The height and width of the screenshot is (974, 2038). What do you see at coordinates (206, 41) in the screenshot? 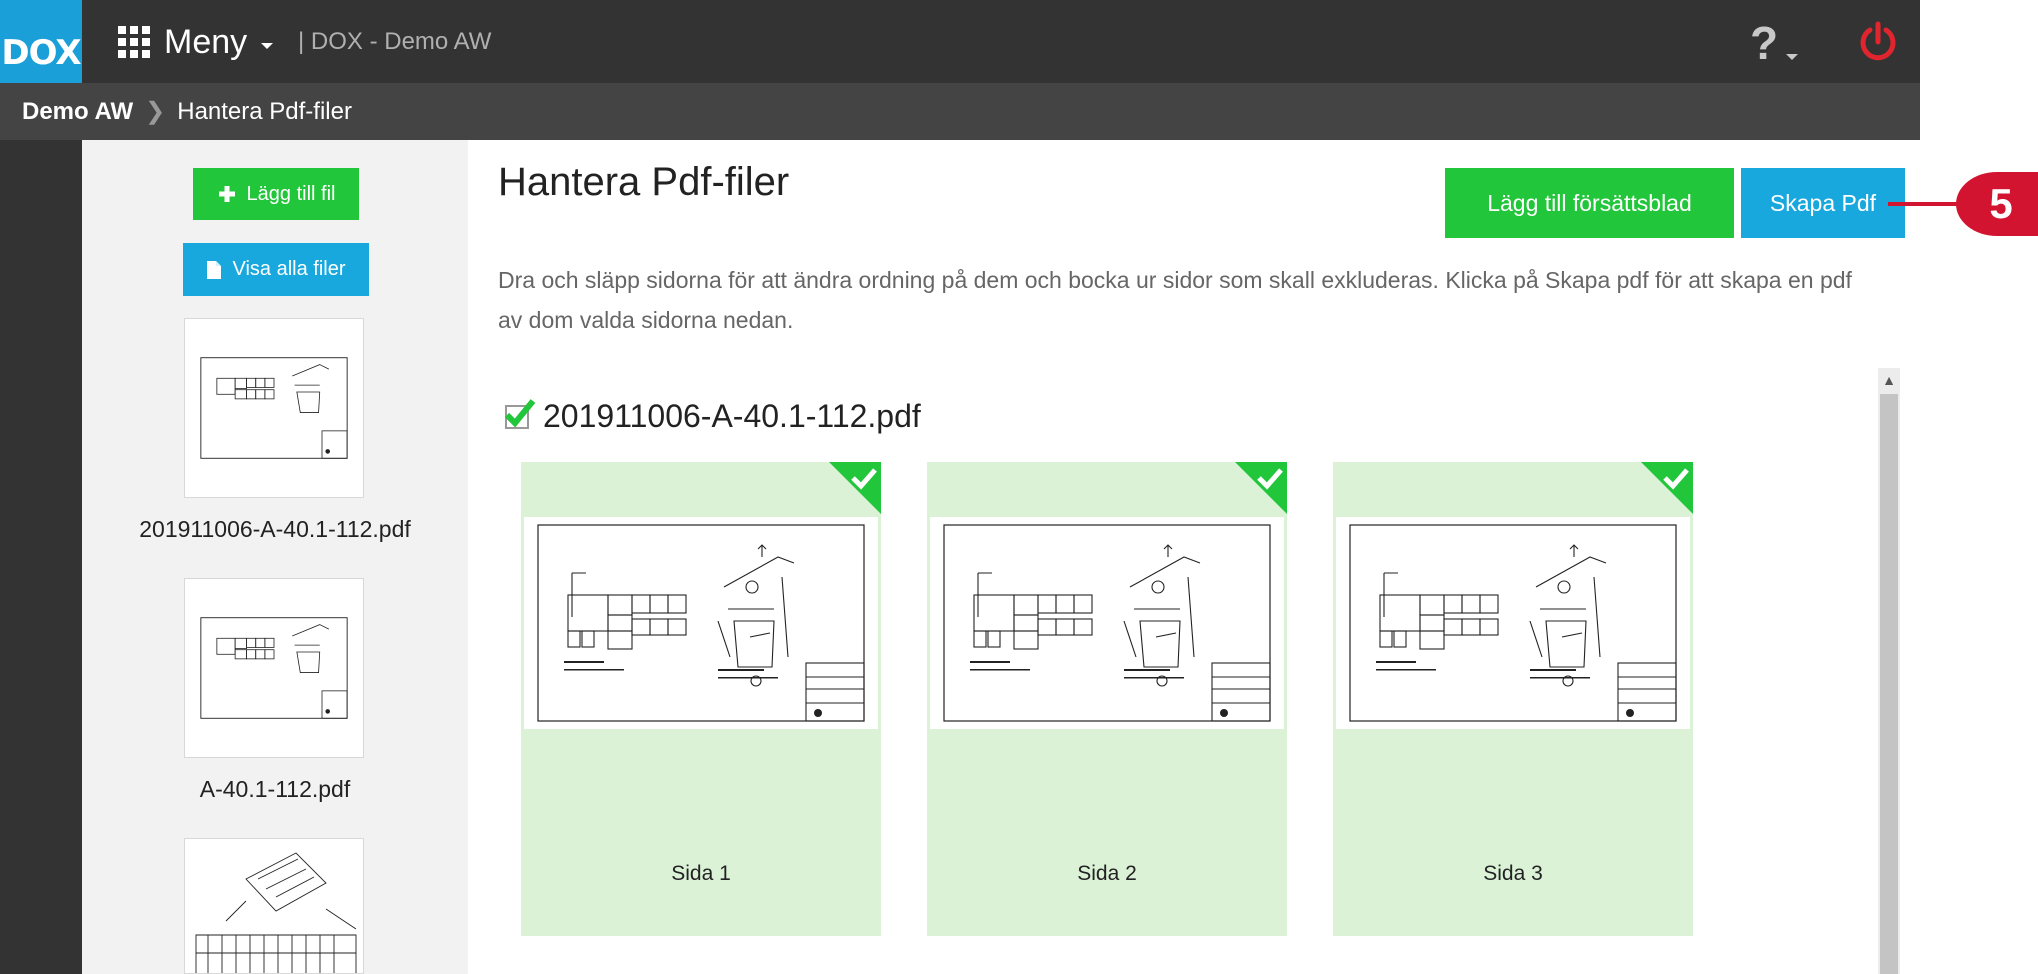
I see `menu-label: Meny` at bounding box center [206, 41].